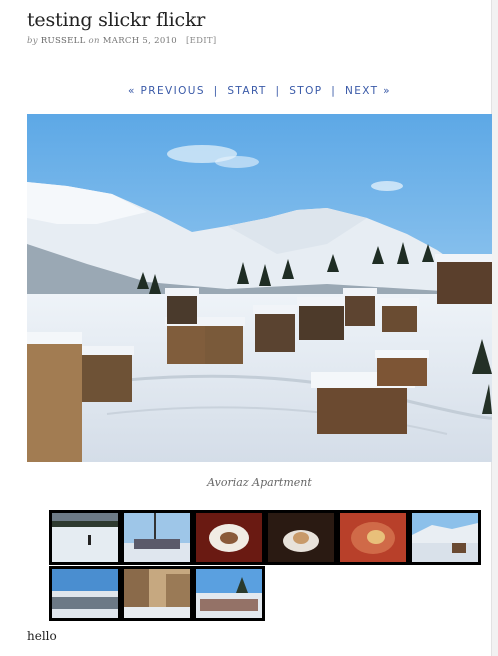 This screenshot has width=498, height=656. What do you see at coordinates (246, 91) in the screenshot?
I see `start-link: START` at bounding box center [246, 91].